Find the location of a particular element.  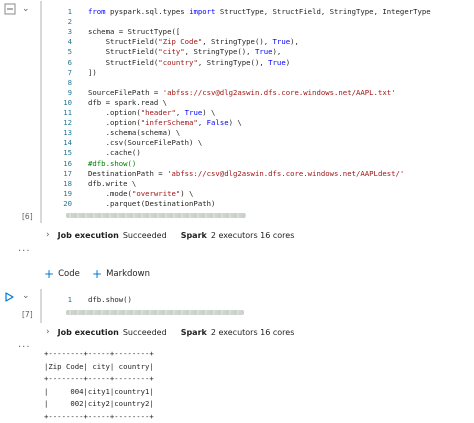

cell-1-exec-count: [6] is located at coordinates (27, 216).